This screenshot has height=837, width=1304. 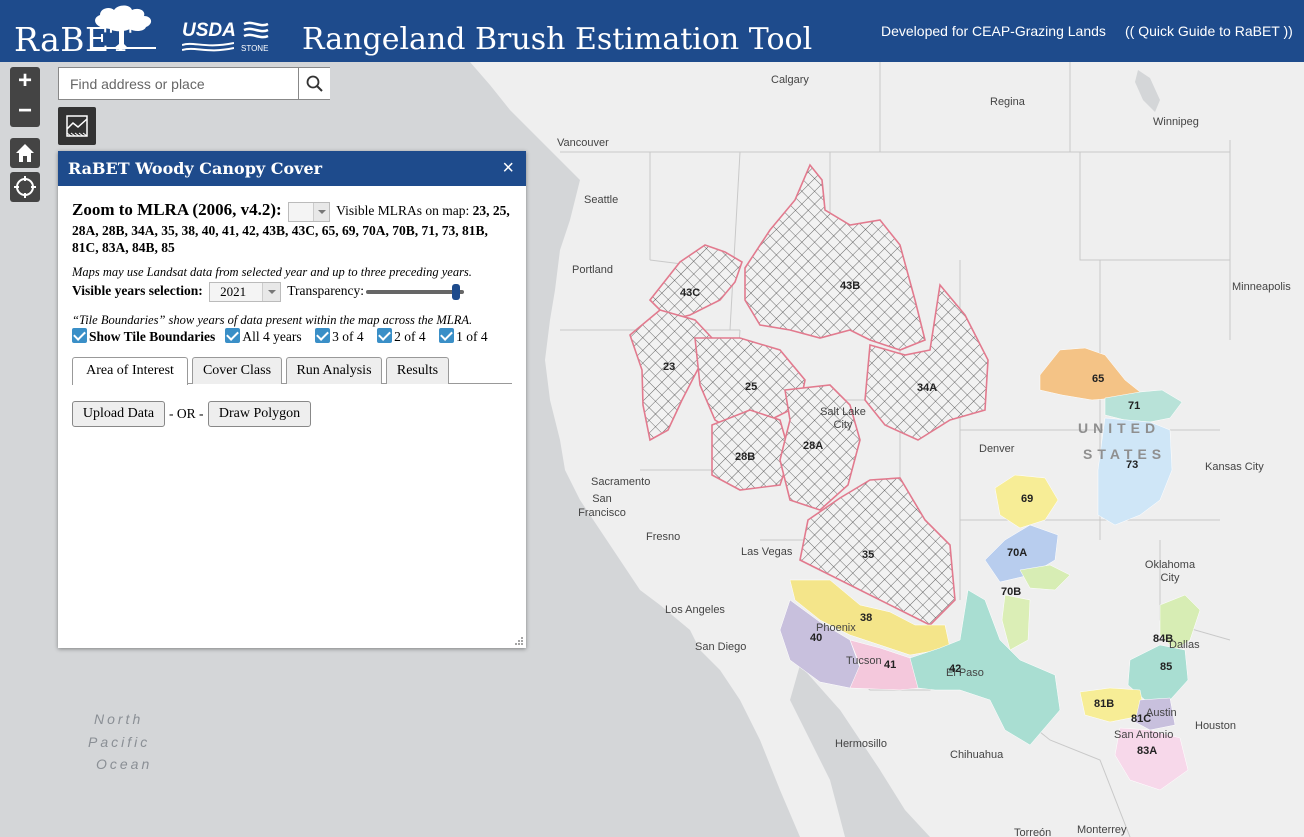 What do you see at coordinates (663, 537) in the screenshot?
I see `city-fresno: Fresno` at bounding box center [663, 537].